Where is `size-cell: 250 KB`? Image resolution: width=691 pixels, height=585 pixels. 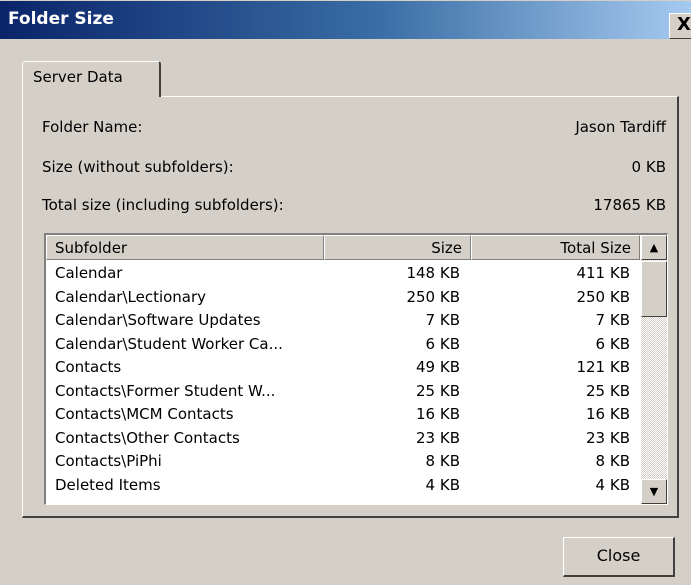 size-cell: 250 KB is located at coordinates (433, 296).